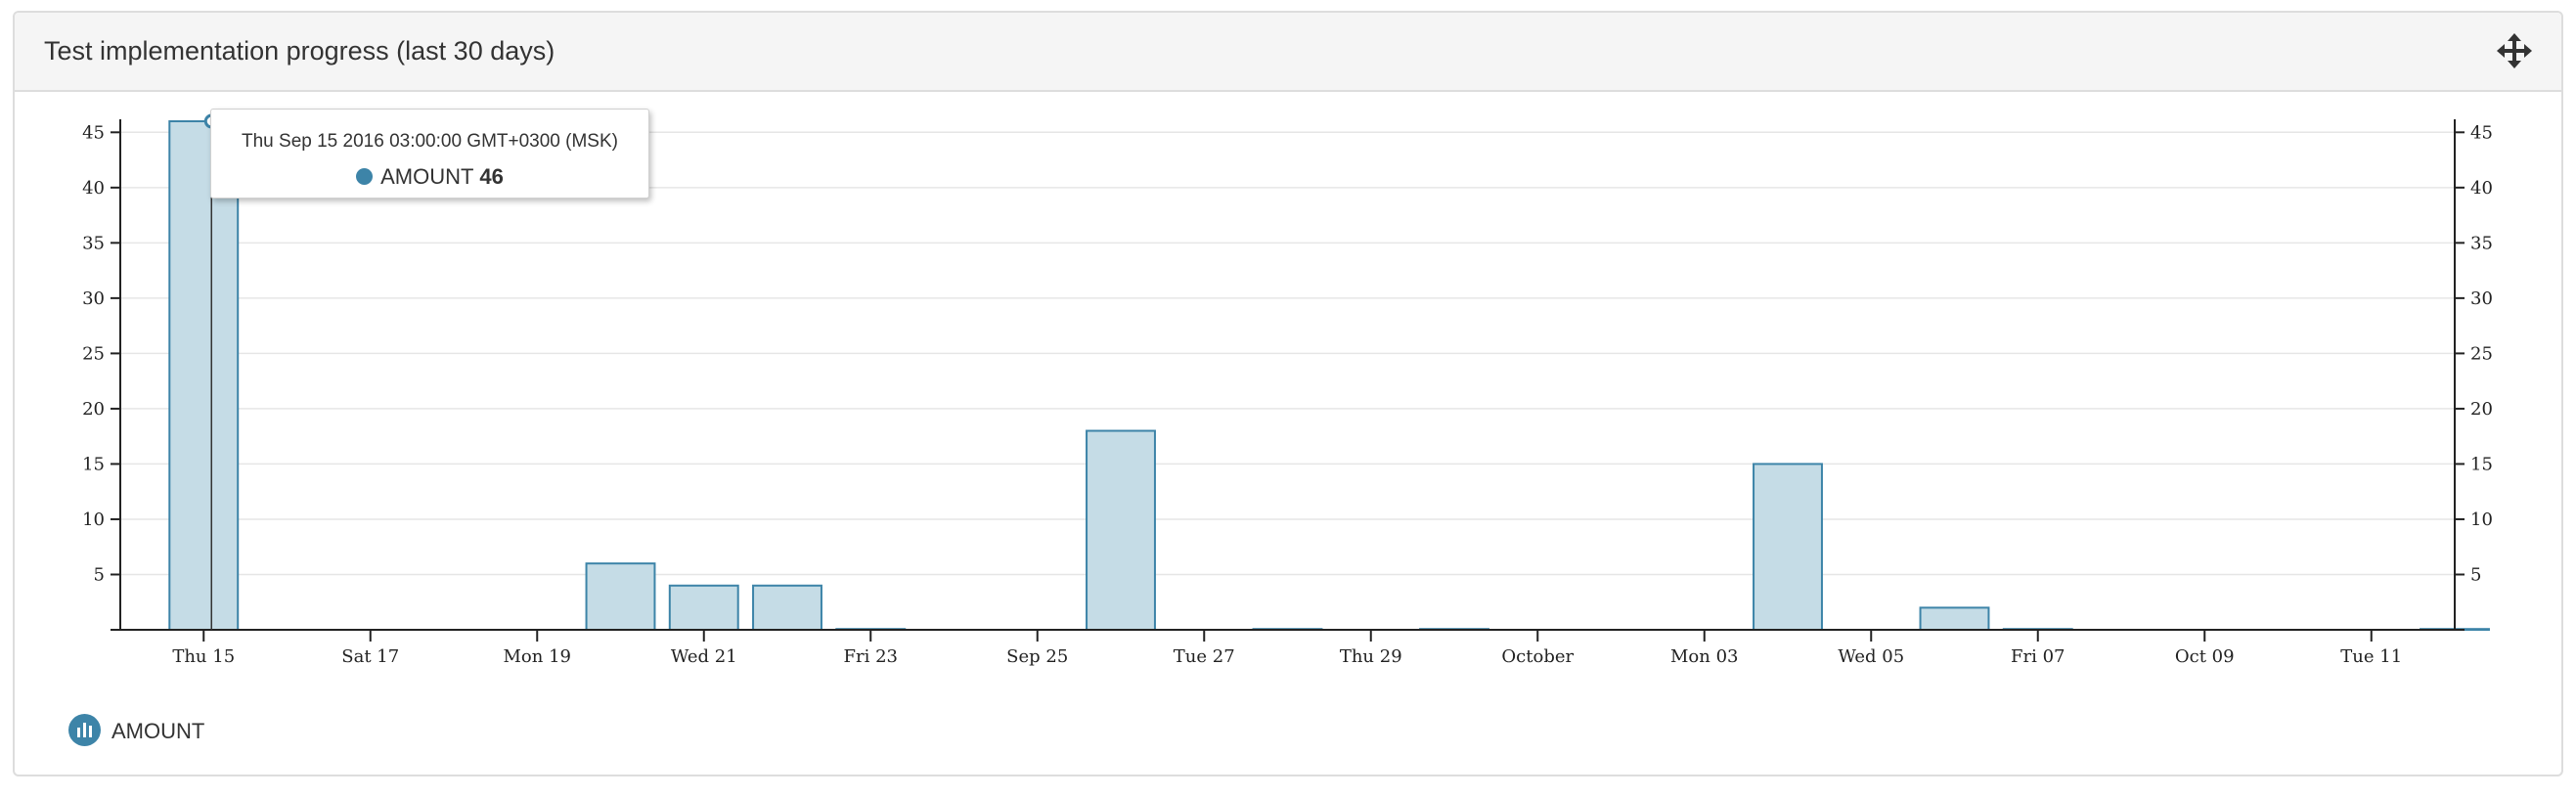 The width and height of the screenshot is (2576, 798). I want to click on x-tick-label: Wed 05, so click(1871, 656).